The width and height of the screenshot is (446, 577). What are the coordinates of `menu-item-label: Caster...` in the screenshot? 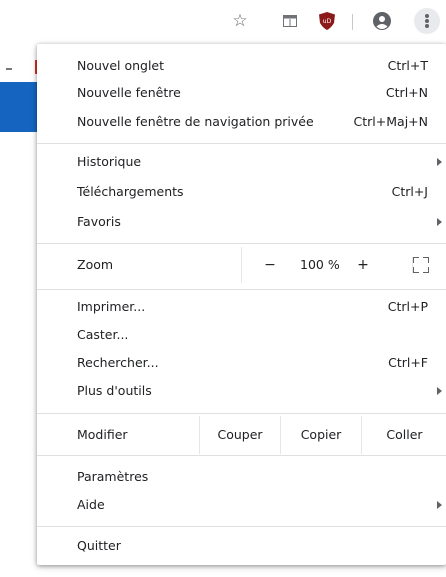 It's located at (103, 334).